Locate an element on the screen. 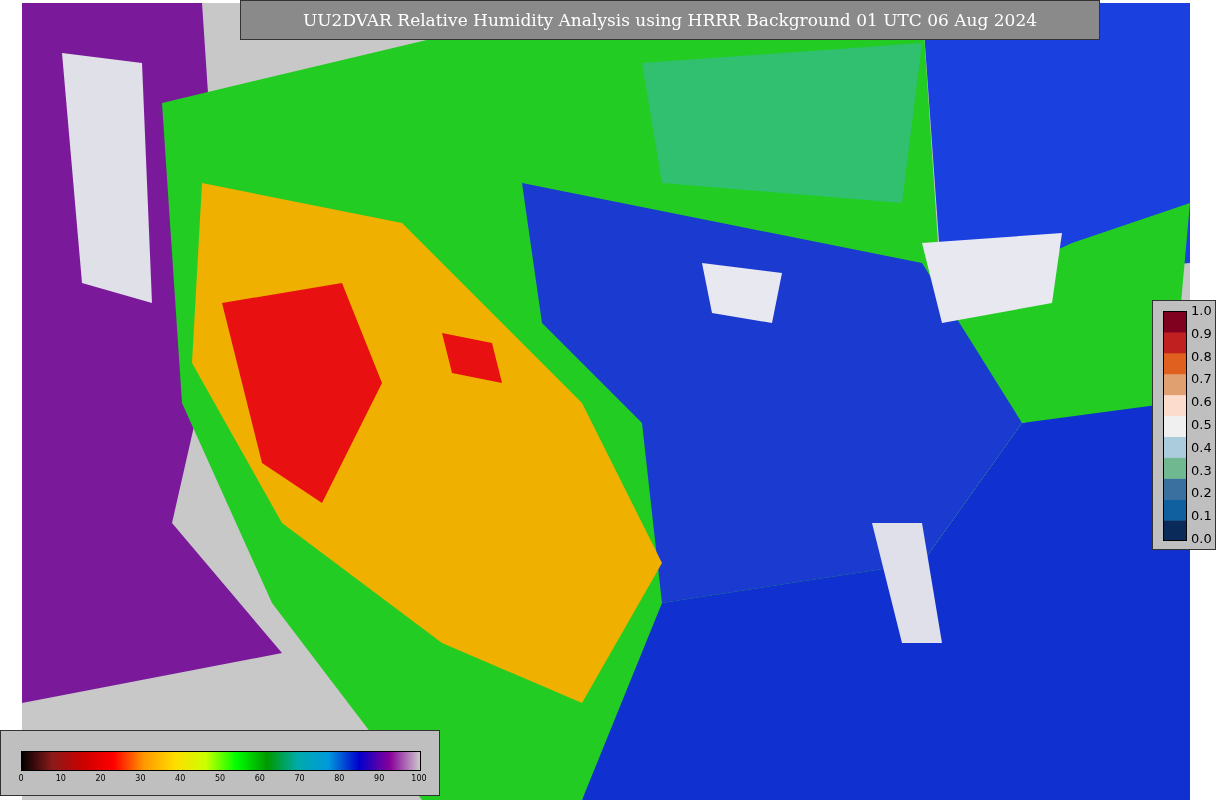  tick-label: 10 is located at coordinates (60, 778).